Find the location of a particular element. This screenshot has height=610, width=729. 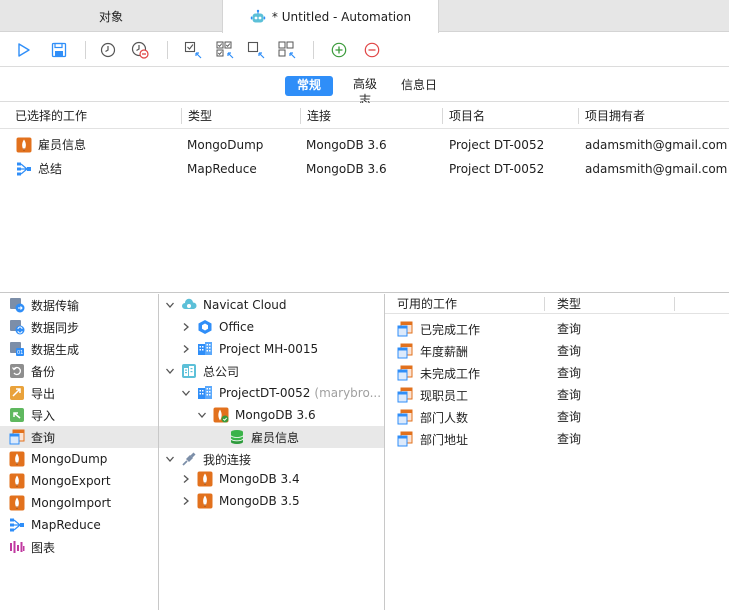

job-owner: adamsmith@gmail.com is located at coordinates (656, 169).